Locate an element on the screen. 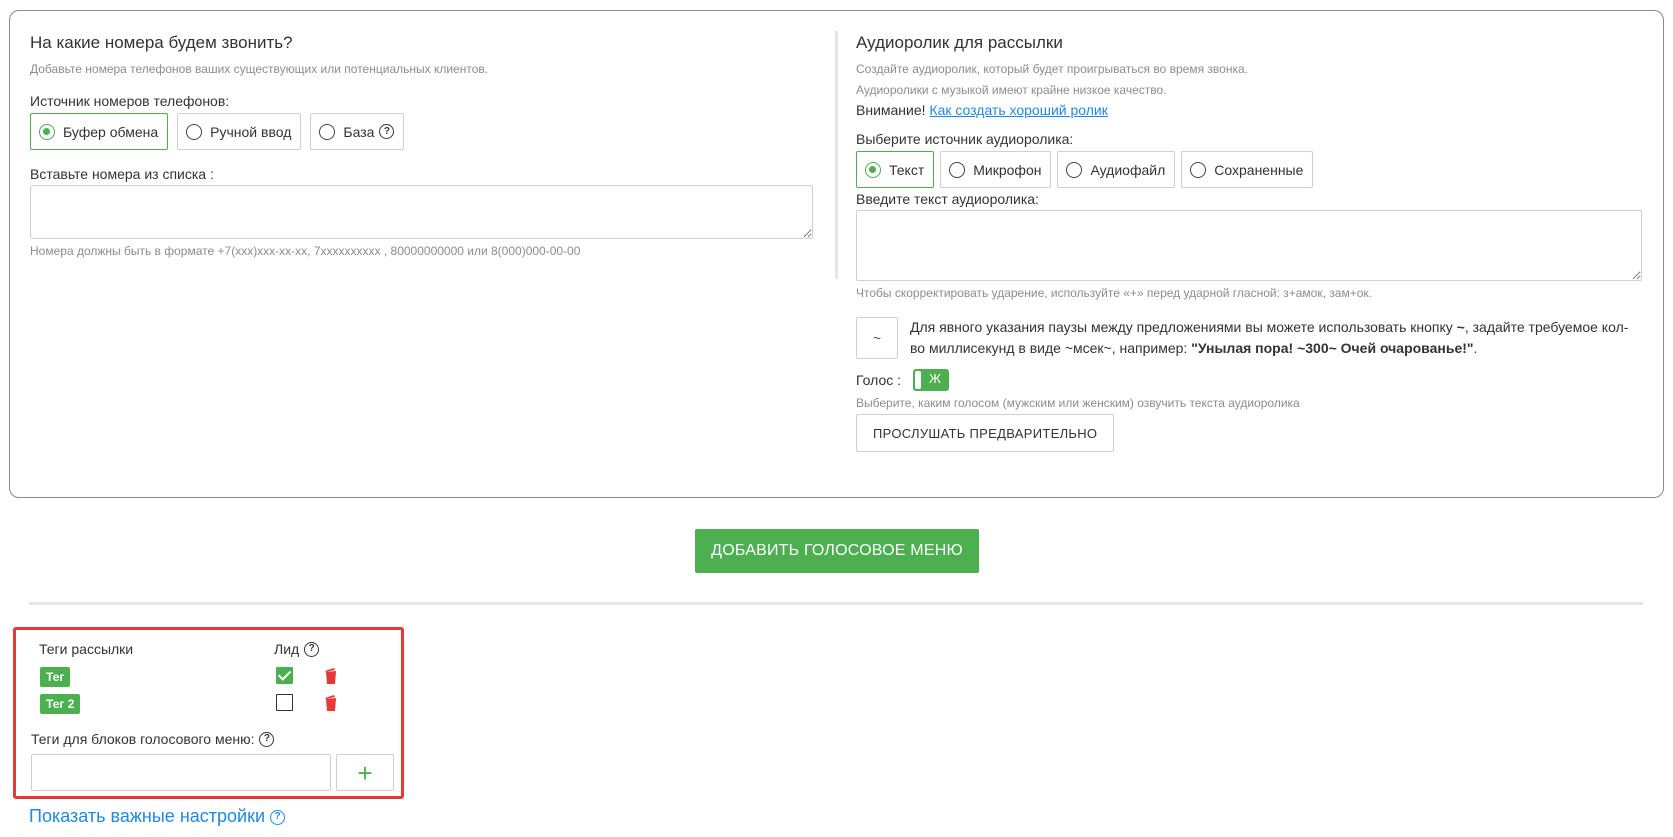  voice-menu-tags-row: Теги для блоков голосового меню: ? is located at coordinates (153, 739).